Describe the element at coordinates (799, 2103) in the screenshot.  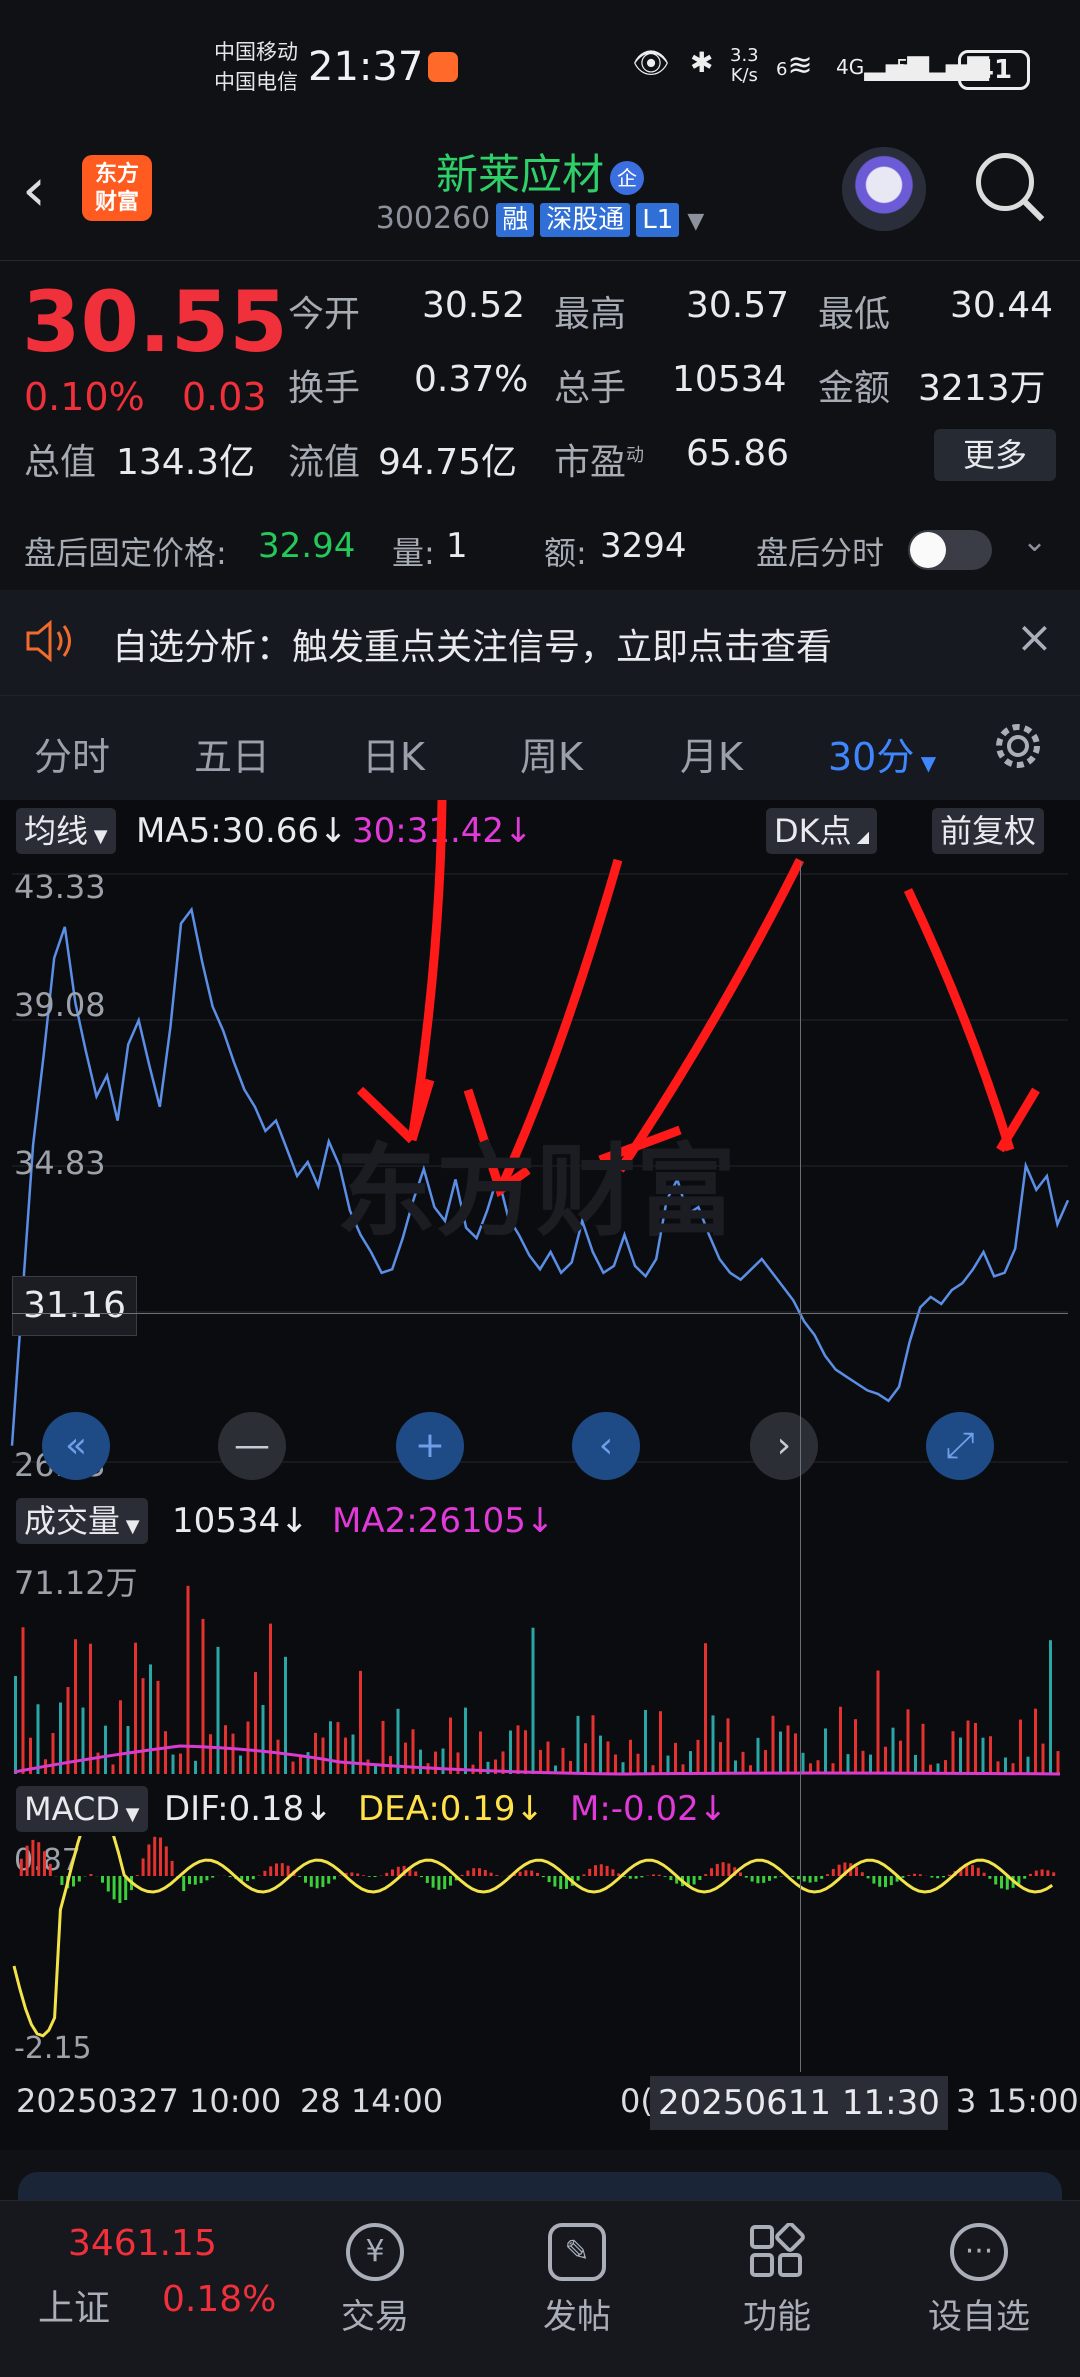
I see `cursor-time-label: 20250611 11:30` at that location.